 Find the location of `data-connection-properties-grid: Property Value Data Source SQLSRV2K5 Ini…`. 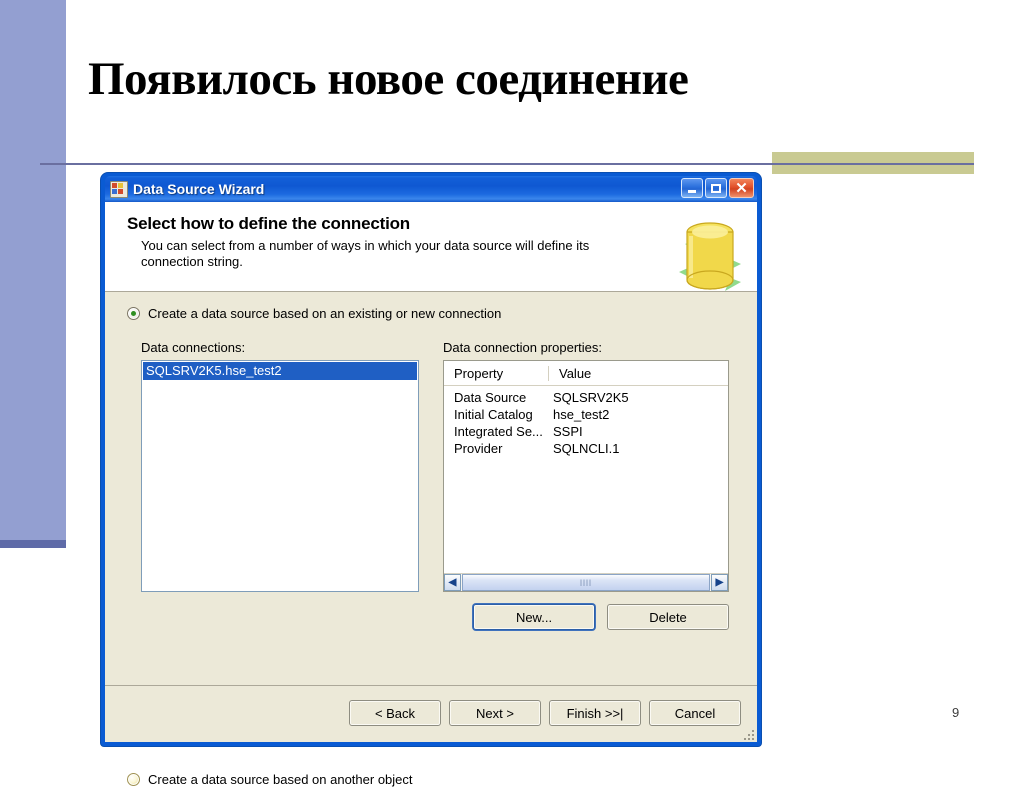

data-connection-properties-grid: Property Value Data Source SQLSRV2K5 Ini… is located at coordinates (586, 476).